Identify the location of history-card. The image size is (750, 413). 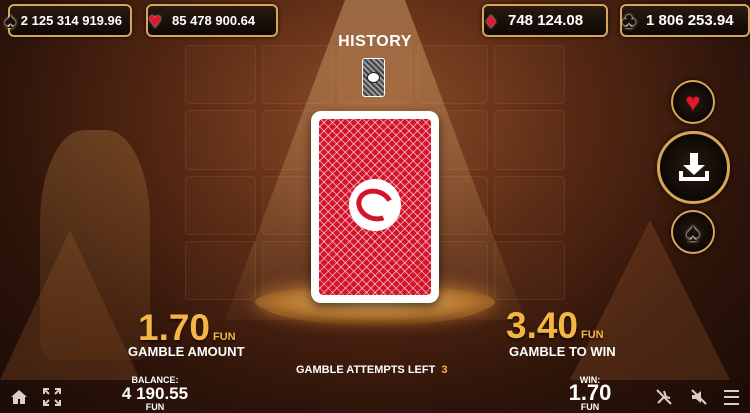
(373, 77).